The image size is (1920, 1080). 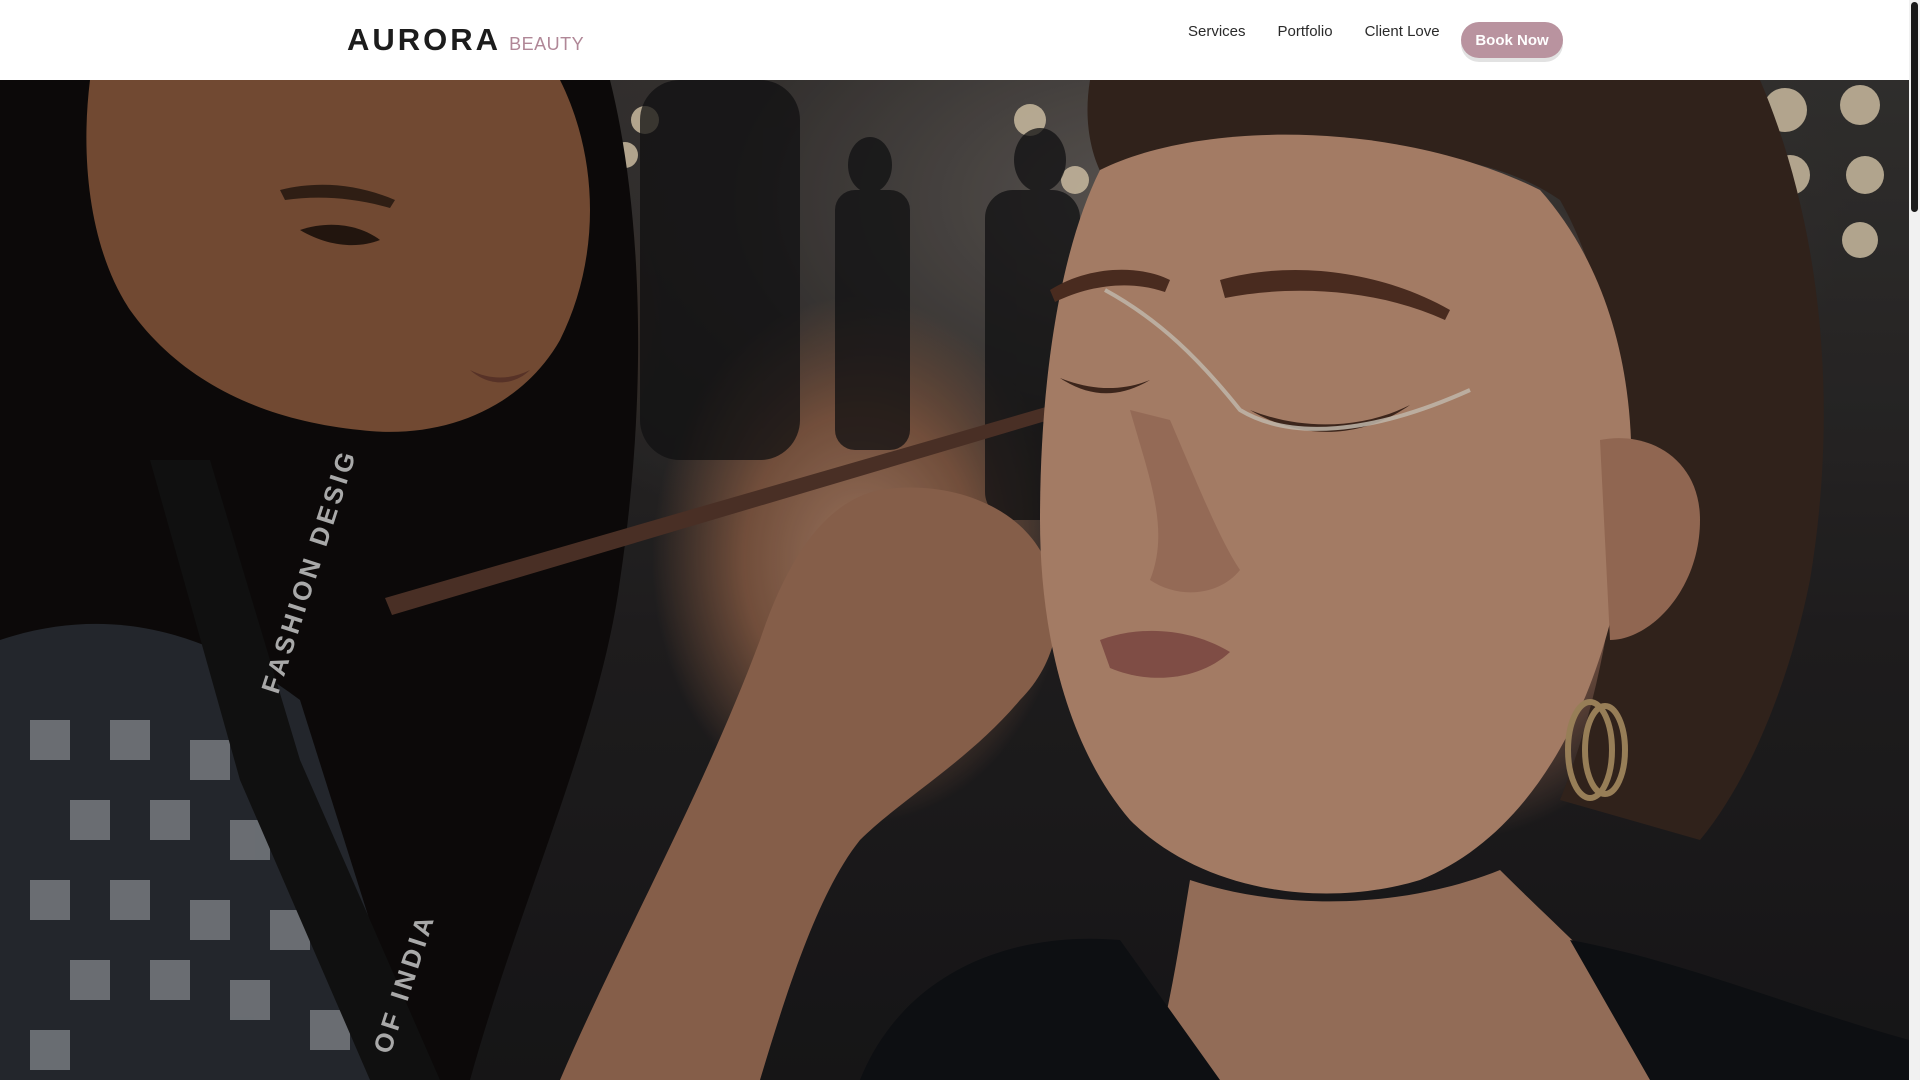 I want to click on brand-tagline: BEAUTY, so click(x=547, y=44).